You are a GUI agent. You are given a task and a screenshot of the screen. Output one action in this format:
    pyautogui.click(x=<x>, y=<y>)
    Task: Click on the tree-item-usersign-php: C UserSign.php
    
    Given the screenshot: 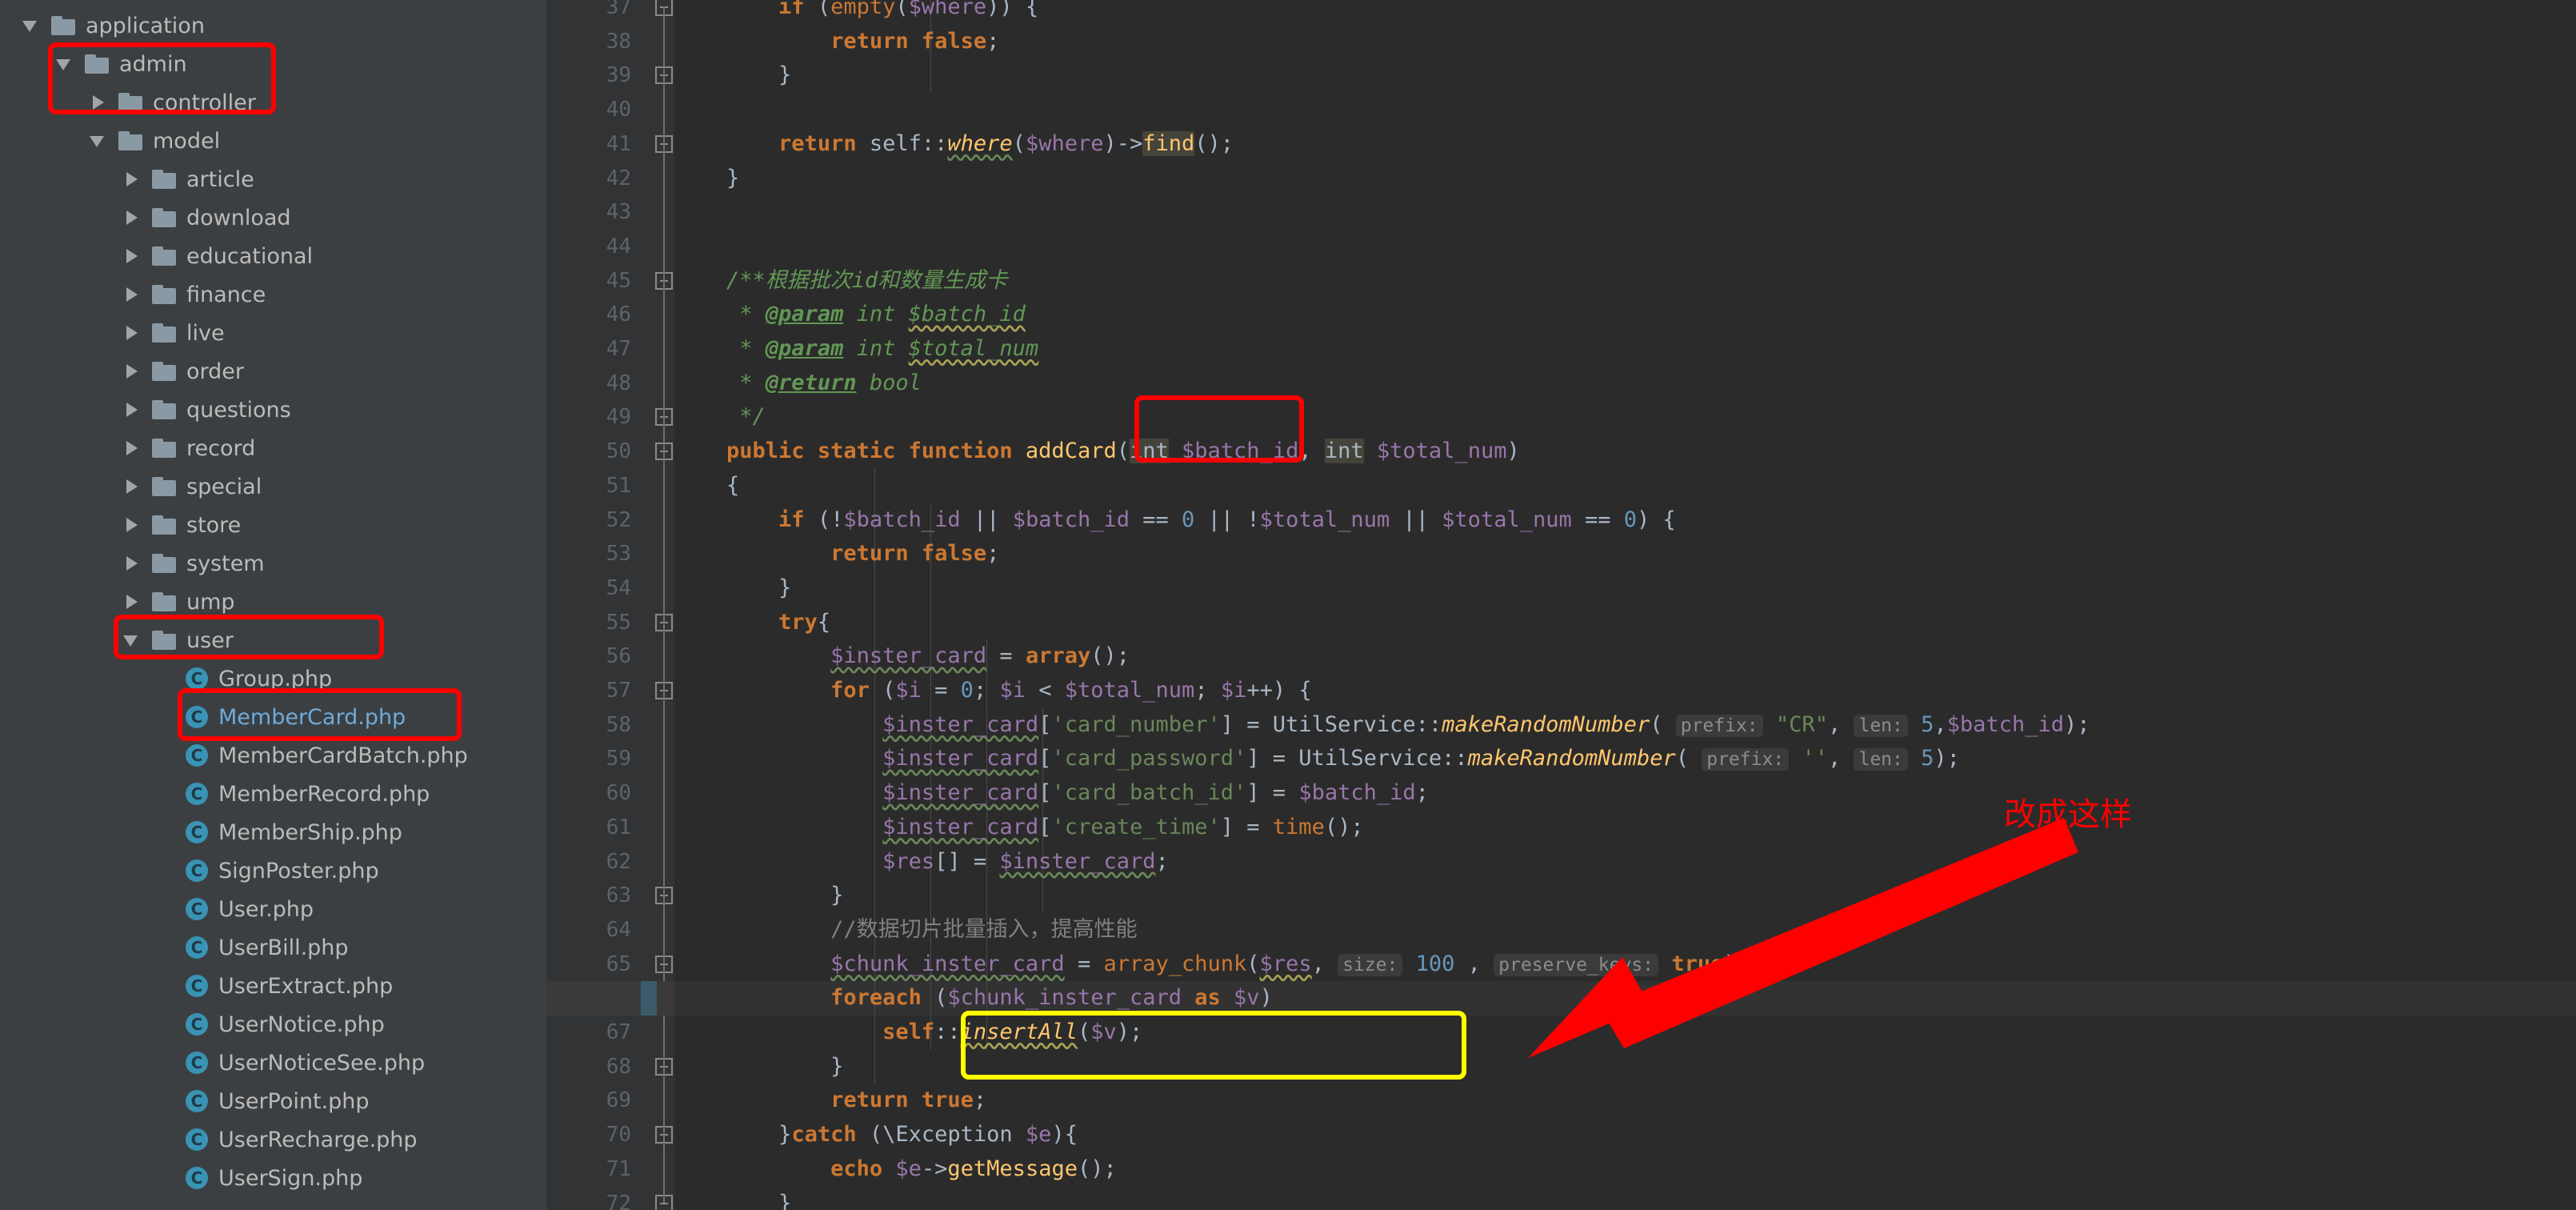 What is the action you would take?
    pyautogui.click(x=258, y=1178)
    